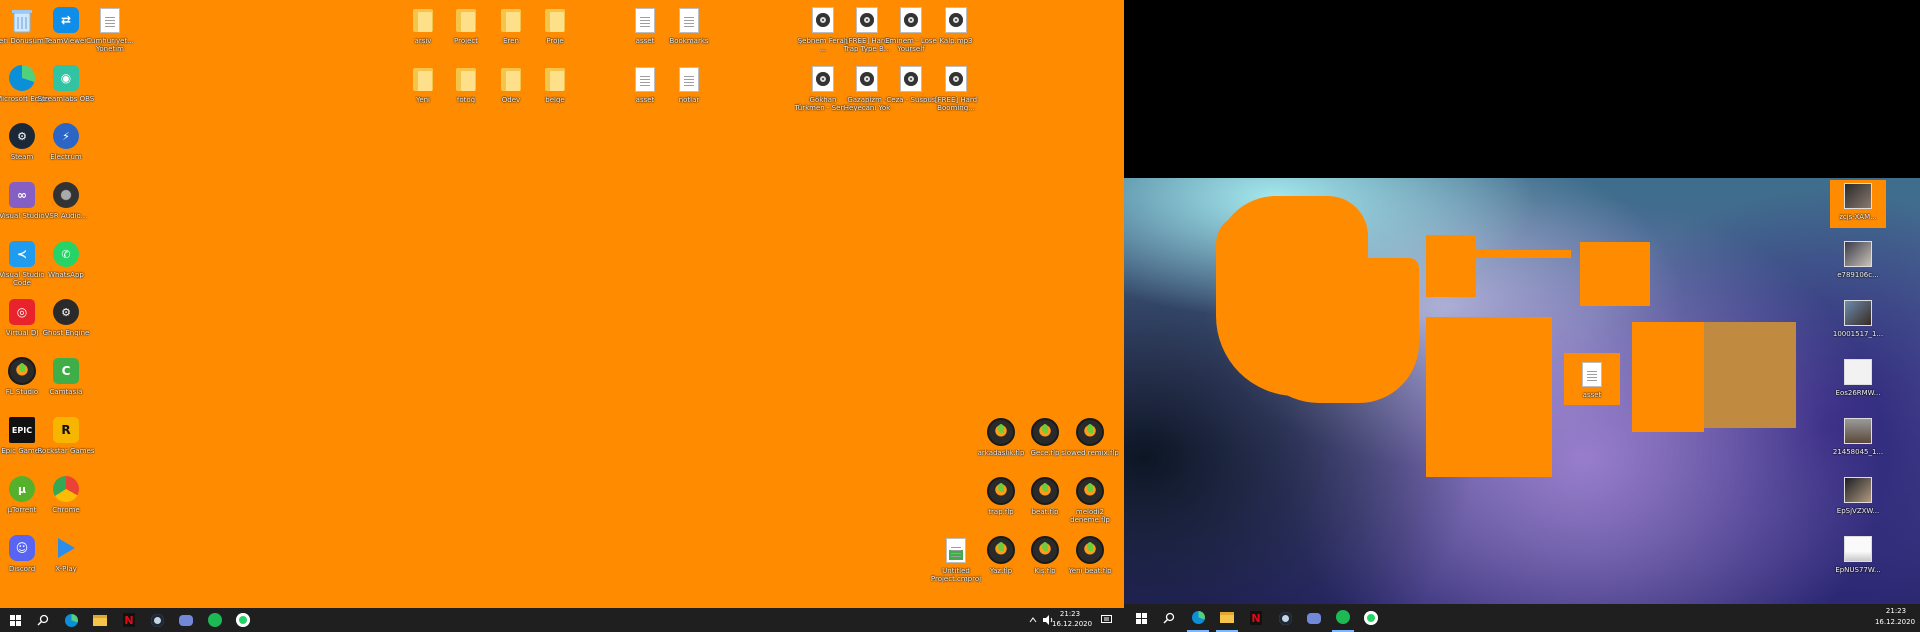 Image resolution: width=1920 pixels, height=632 pixels. I want to click on desktop-icon-document: asset, so click(1592, 379).